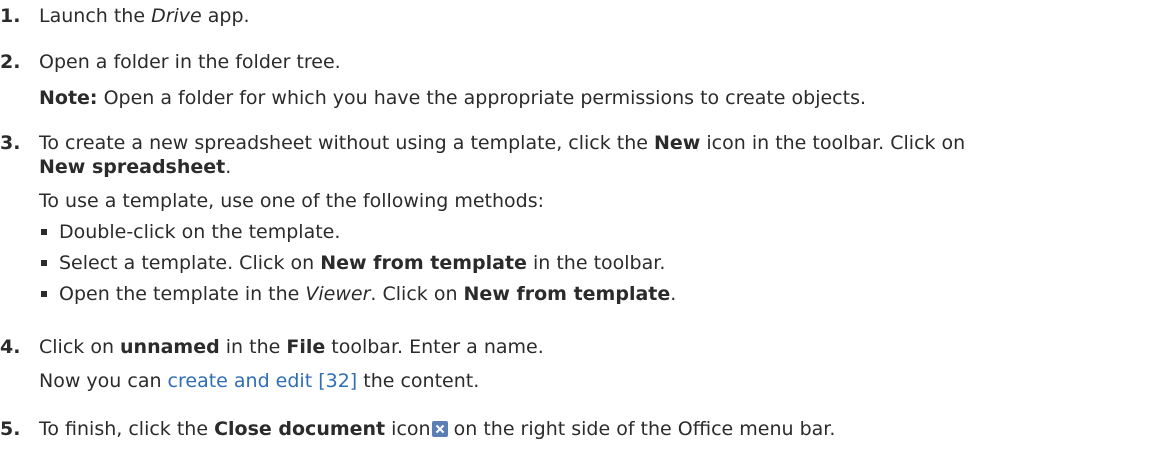 The height and width of the screenshot is (449, 1156). I want to click on text-span: in the toolbar., so click(596, 263).